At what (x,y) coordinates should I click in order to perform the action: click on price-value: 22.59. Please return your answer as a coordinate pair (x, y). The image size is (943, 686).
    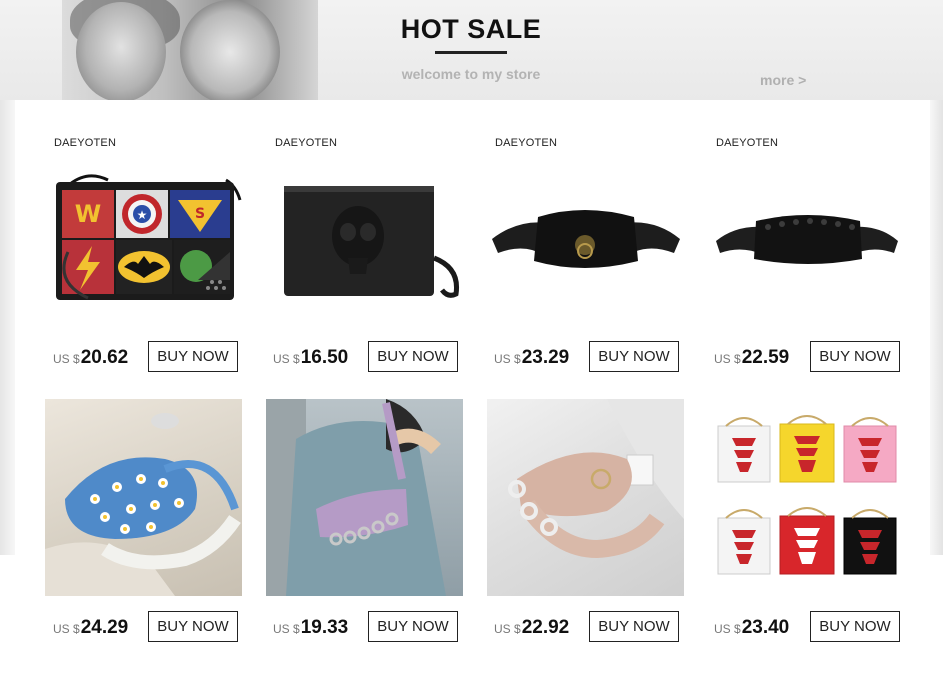
    Looking at the image, I should click on (765, 357).